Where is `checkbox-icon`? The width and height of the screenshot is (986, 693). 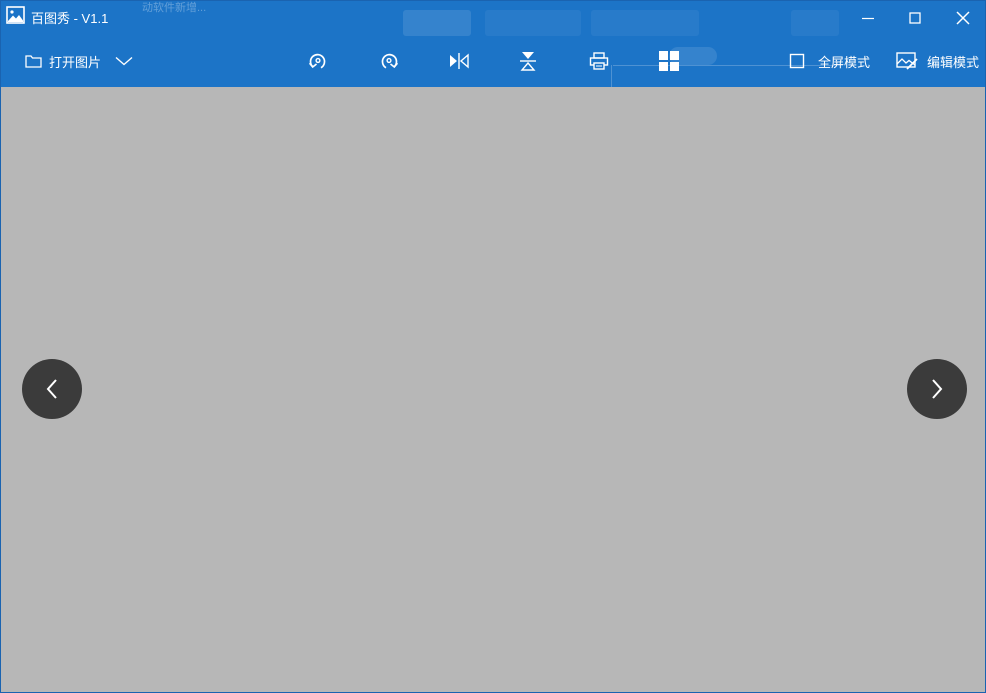
checkbox-icon is located at coordinates (797, 61).